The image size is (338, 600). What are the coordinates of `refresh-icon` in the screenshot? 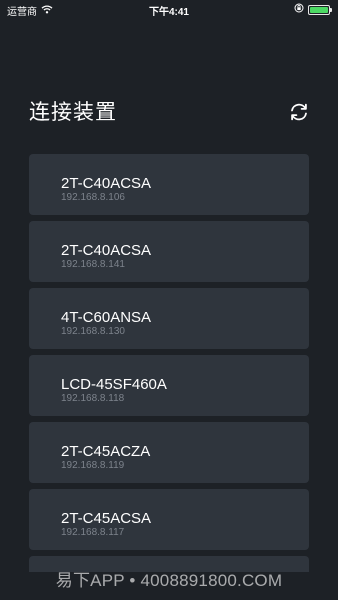 It's located at (299, 112).